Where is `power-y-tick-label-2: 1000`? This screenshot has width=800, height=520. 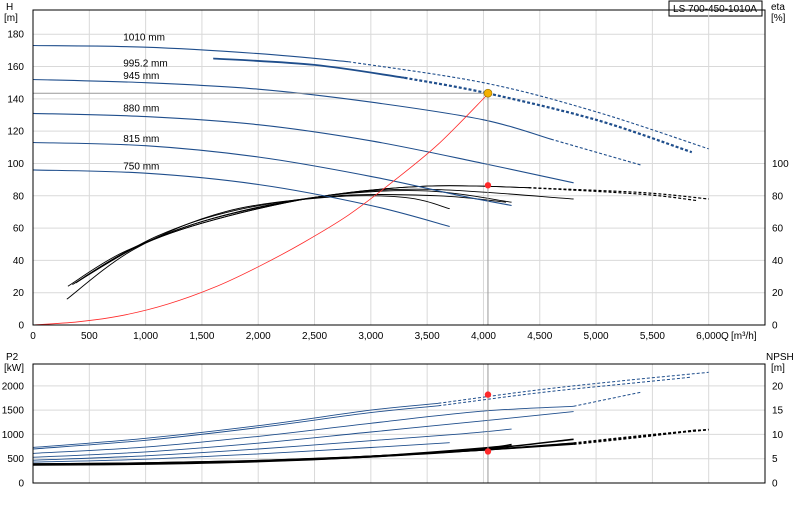 power-y-tick-label-2: 1000 is located at coordinates (13, 435).